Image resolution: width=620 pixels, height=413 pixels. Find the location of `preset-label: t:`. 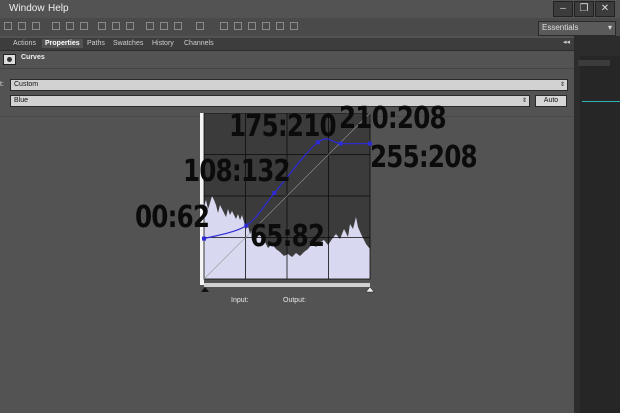

preset-label: t: is located at coordinates (2, 84).